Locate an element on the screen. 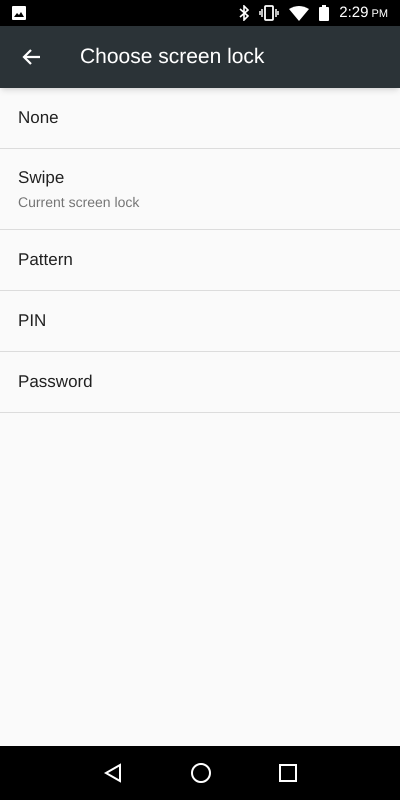 Image resolution: width=400 pixels, height=800 pixels. lock-option: PIN is located at coordinates (200, 321).